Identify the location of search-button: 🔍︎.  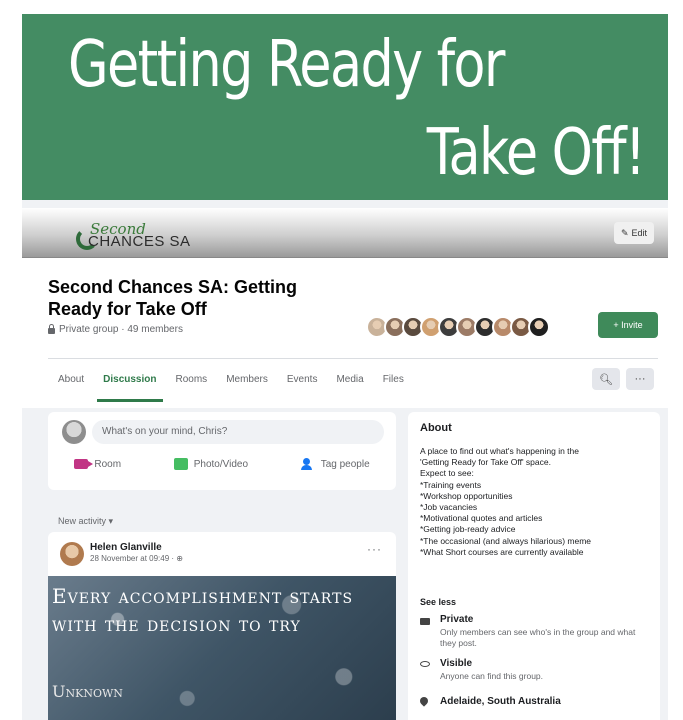
(606, 379).